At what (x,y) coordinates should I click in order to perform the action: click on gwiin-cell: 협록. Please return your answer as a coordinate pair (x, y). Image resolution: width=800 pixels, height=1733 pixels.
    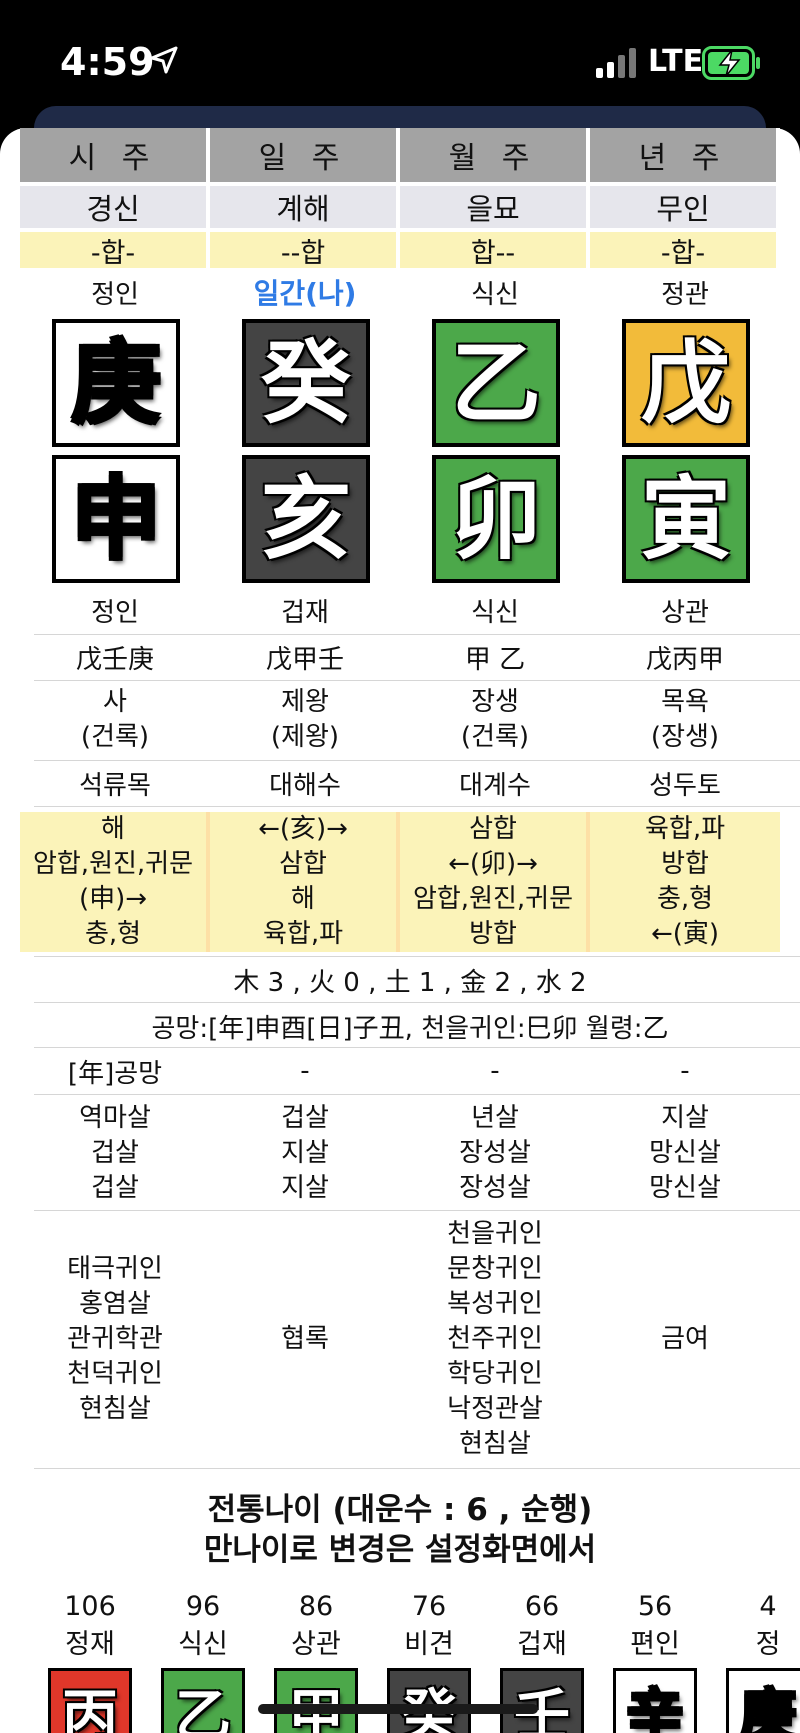
    Looking at the image, I should click on (305, 1339).